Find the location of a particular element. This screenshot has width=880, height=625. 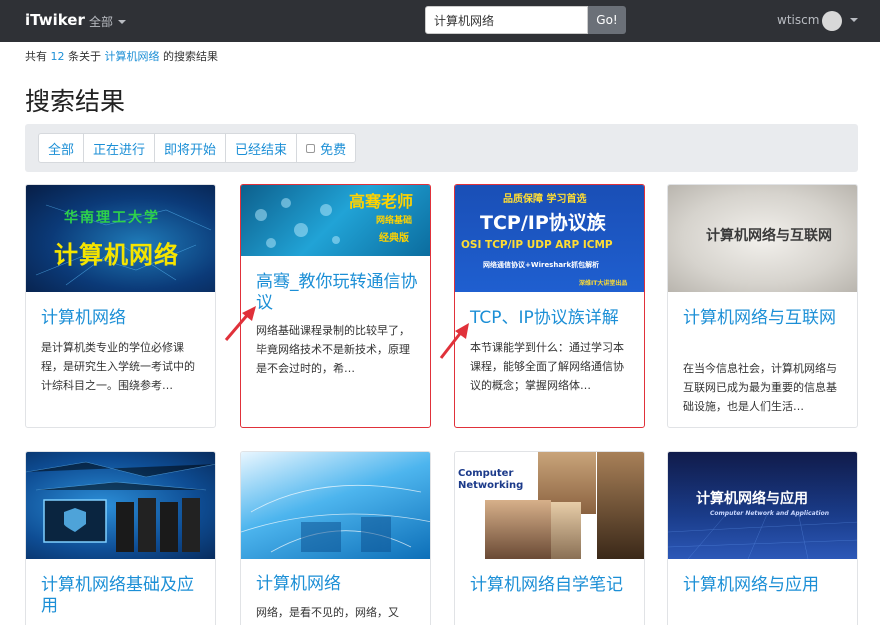

filter-upcoming: 即将开始 is located at coordinates (191, 148).